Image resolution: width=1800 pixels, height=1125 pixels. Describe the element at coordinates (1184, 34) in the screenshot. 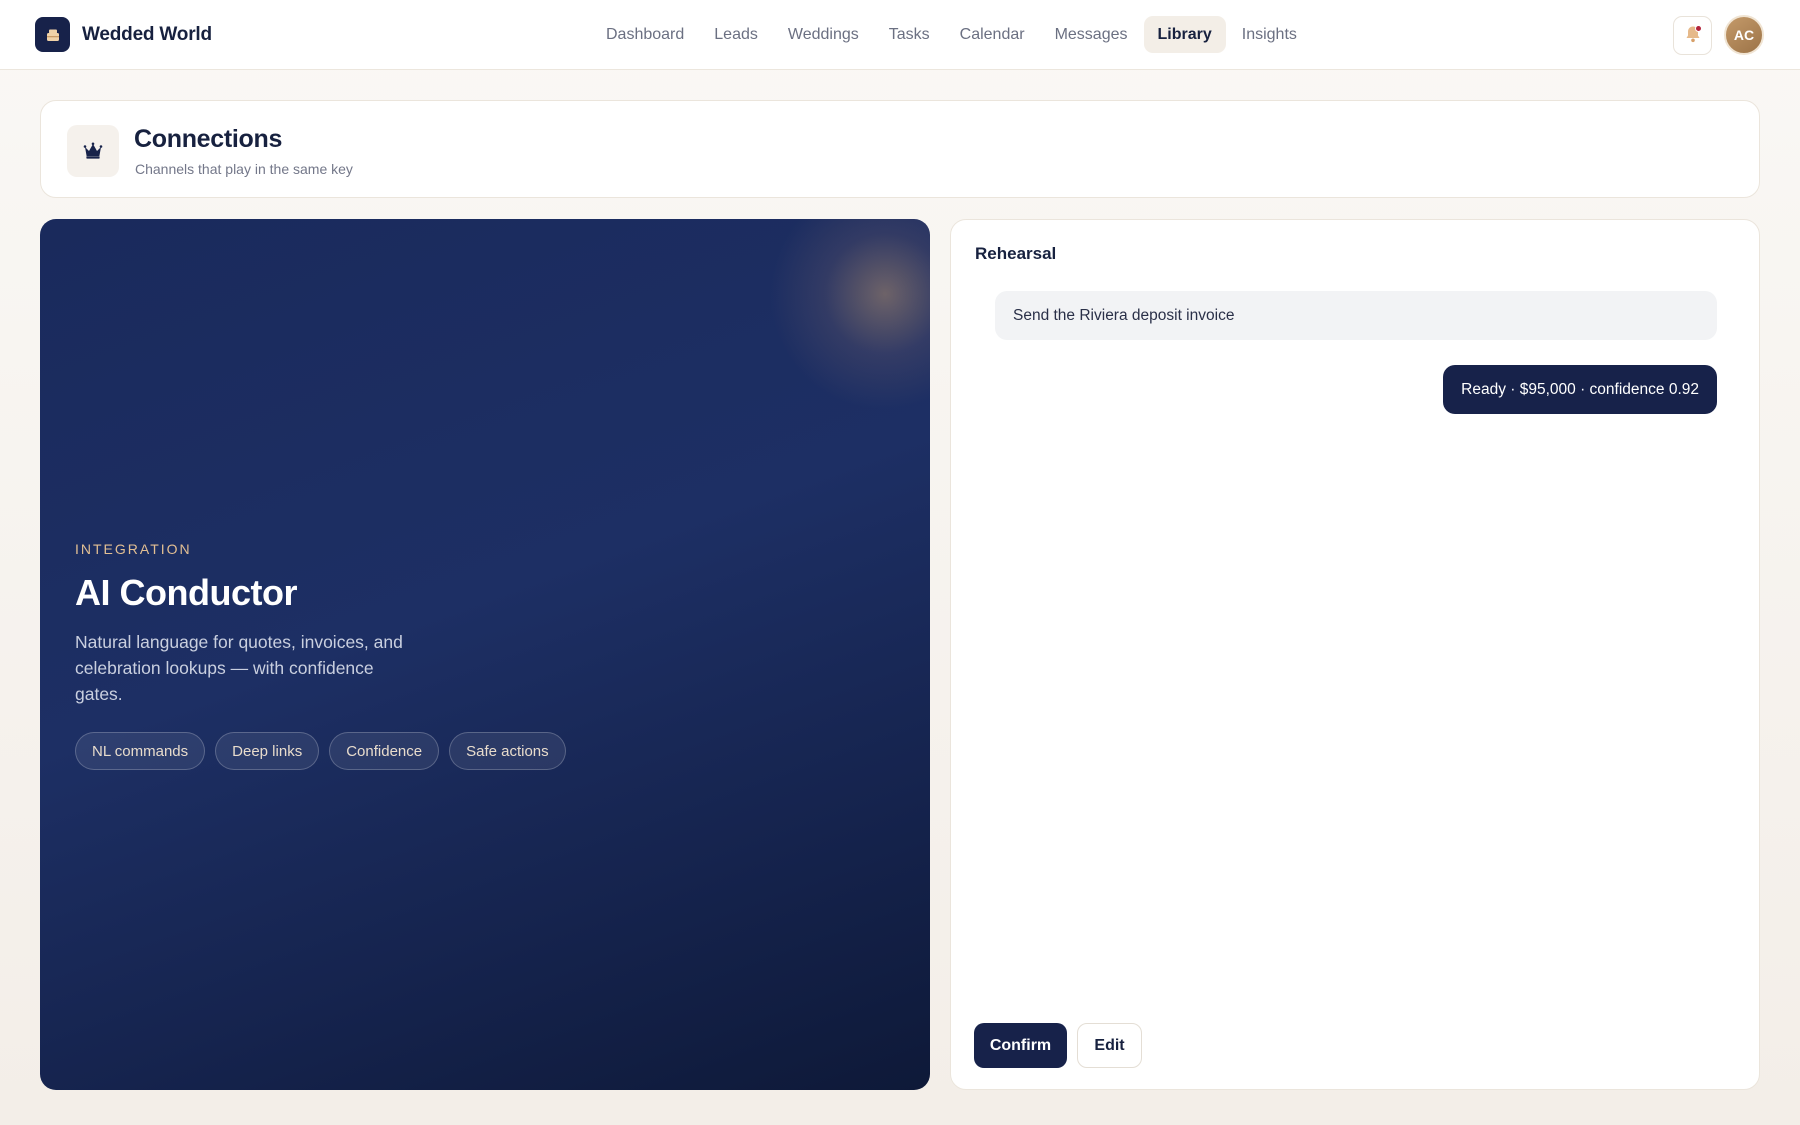

I see `nav-item-library: Library` at that location.